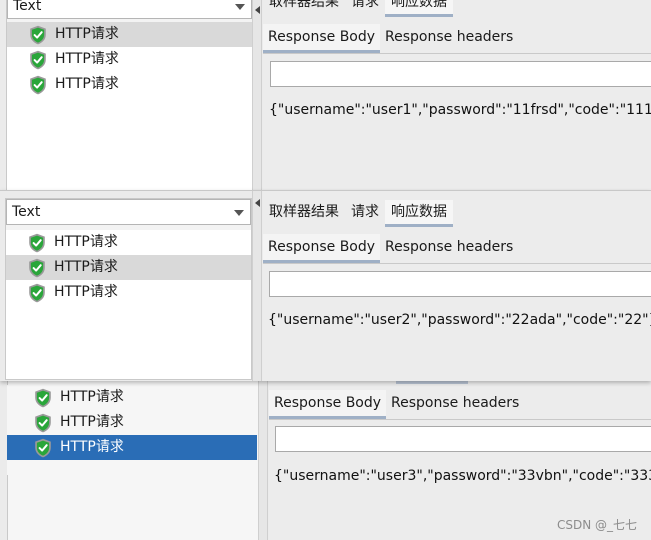 This screenshot has width=651, height=540. I want to click on watermark: CSDN @_七七, so click(596, 525).